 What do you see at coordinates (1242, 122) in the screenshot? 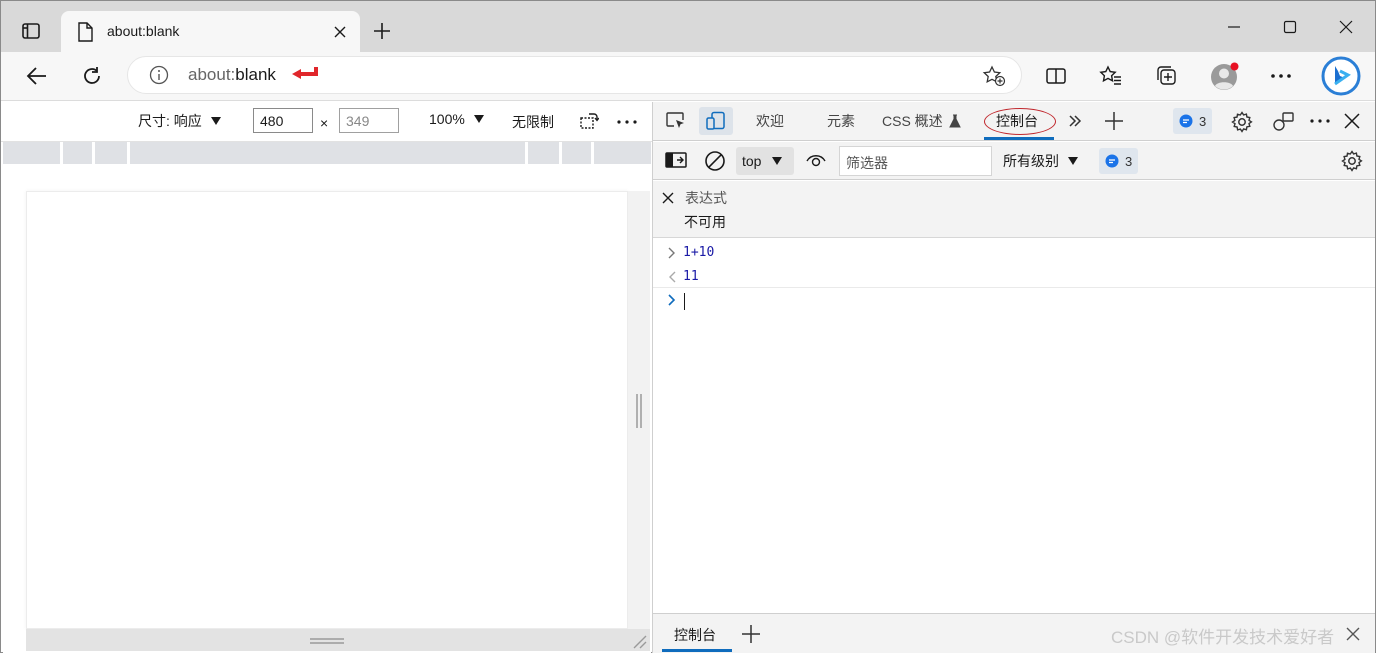
I see `devtools-settings-icon` at bounding box center [1242, 122].